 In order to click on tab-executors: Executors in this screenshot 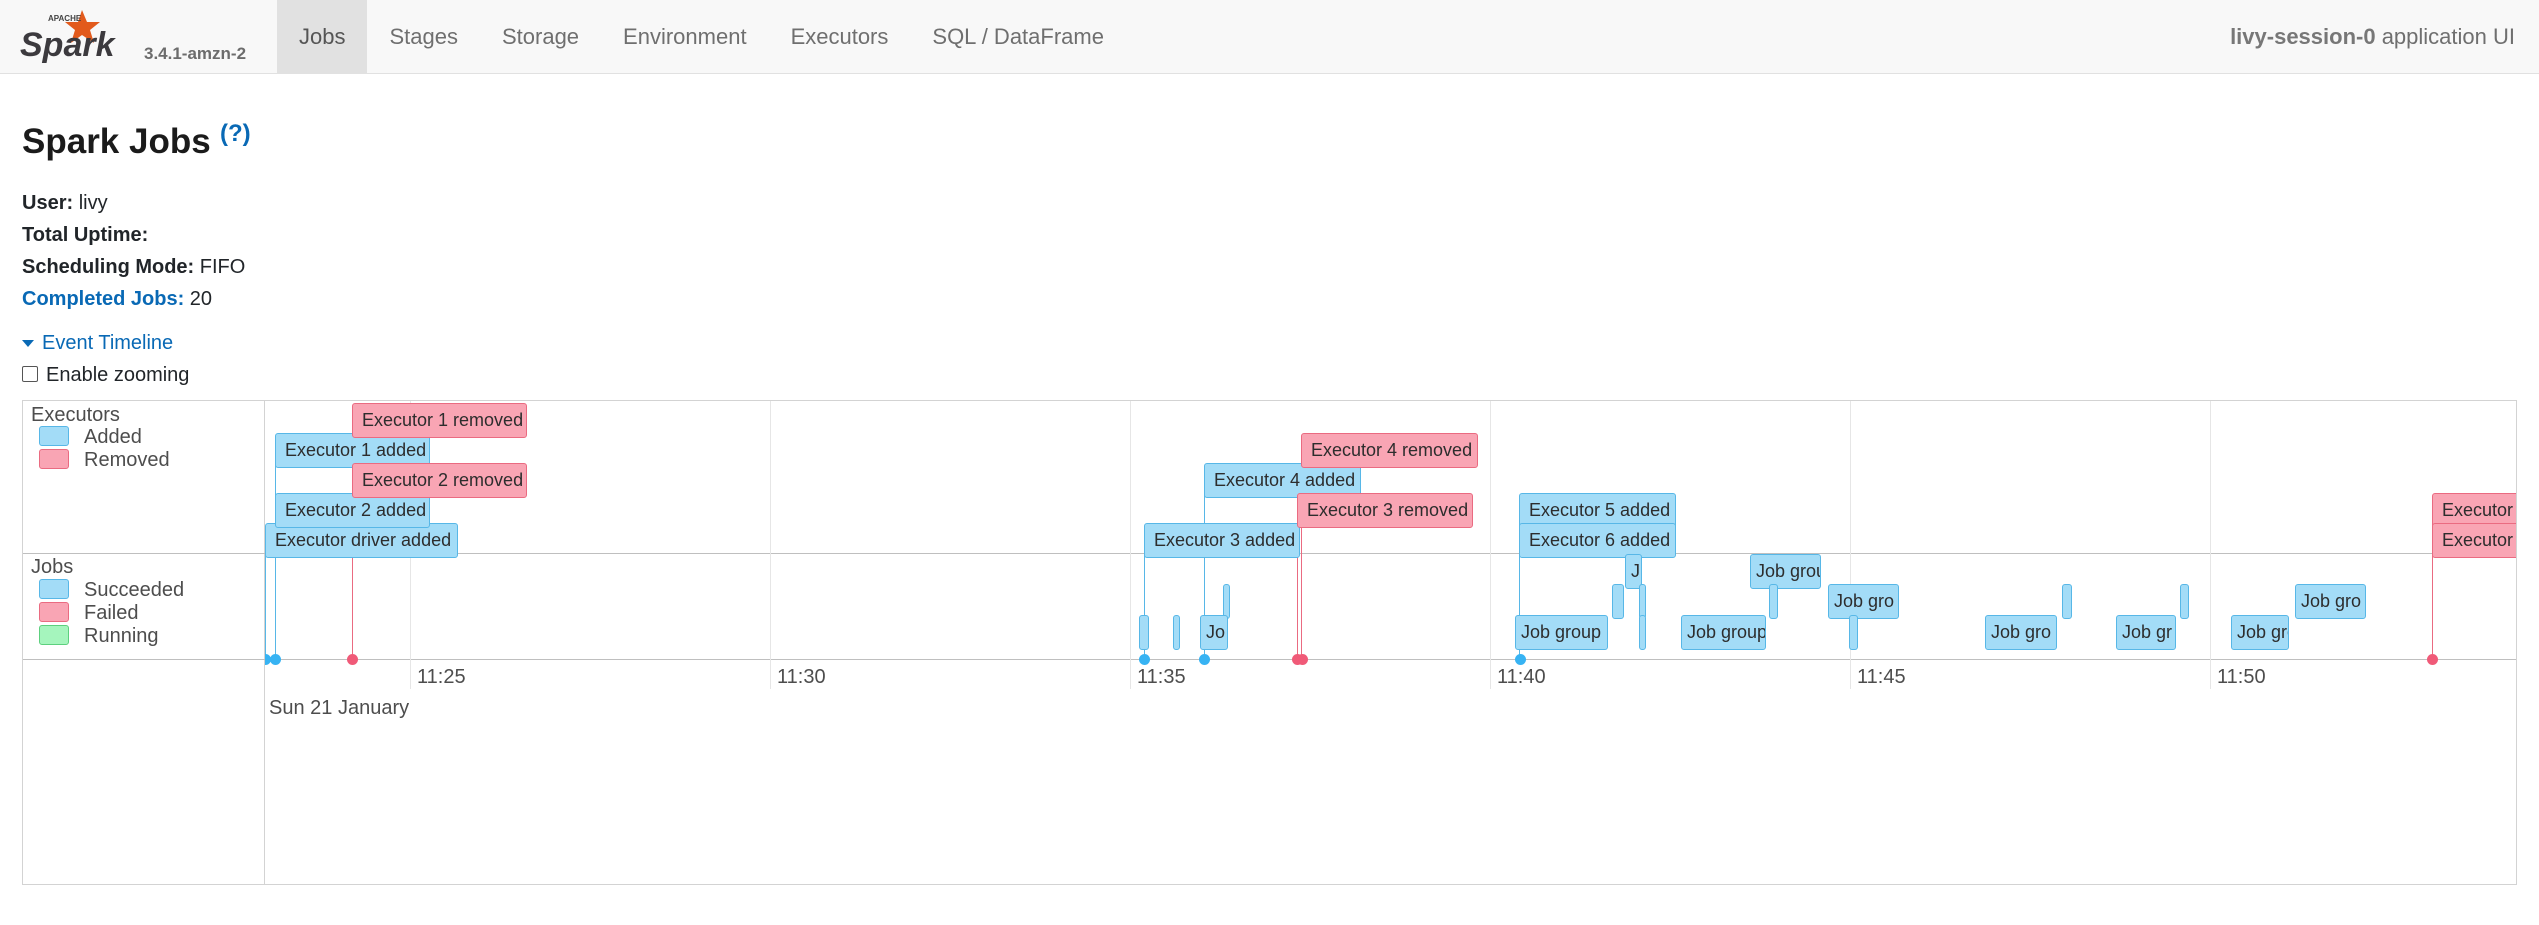, I will do `click(840, 36)`.